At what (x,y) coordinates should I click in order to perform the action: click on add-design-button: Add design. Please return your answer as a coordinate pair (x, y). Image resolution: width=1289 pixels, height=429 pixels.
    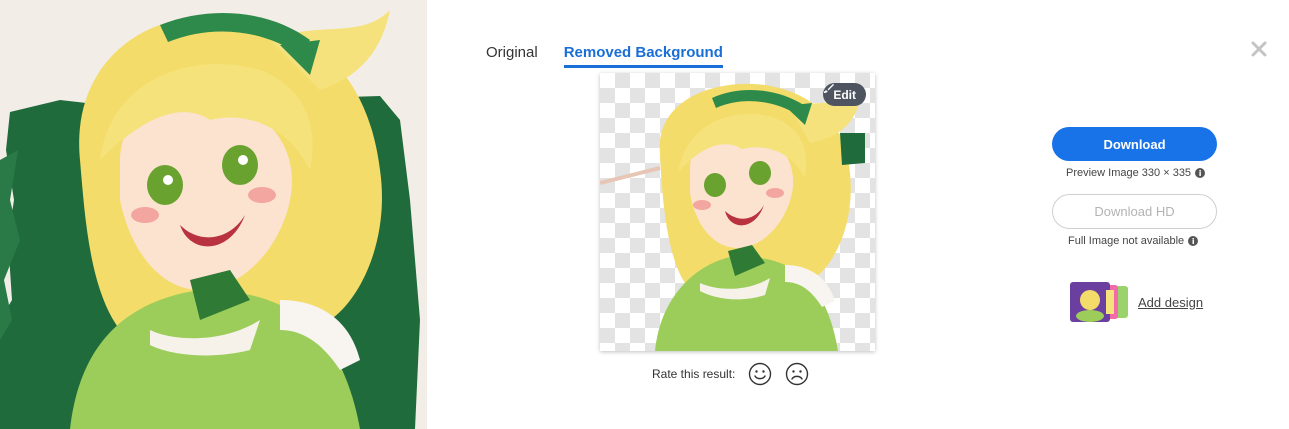
    Looking at the image, I should click on (1136, 302).